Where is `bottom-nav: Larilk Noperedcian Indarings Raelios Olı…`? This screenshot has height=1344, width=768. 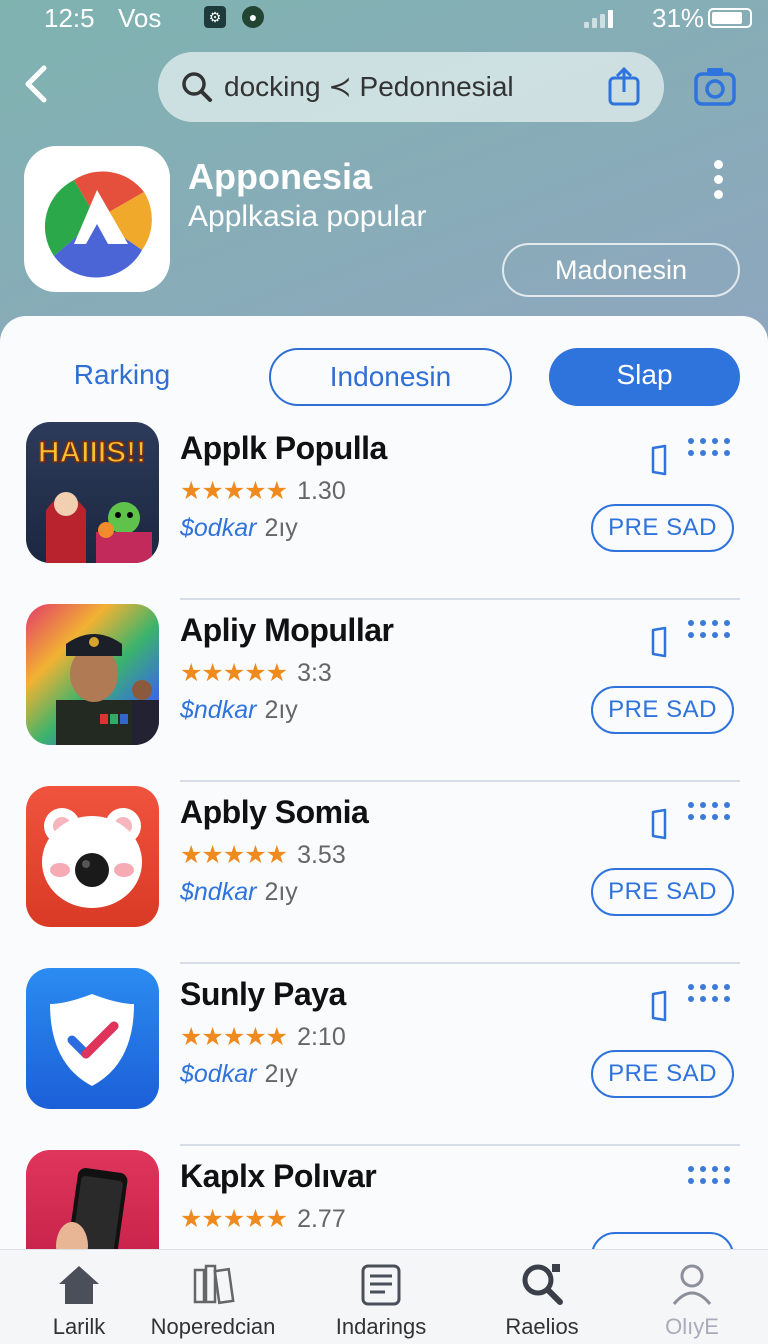 bottom-nav: Larilk Noperedcian Indarings Raelios Olı… is located at coordinates (384, 1296).